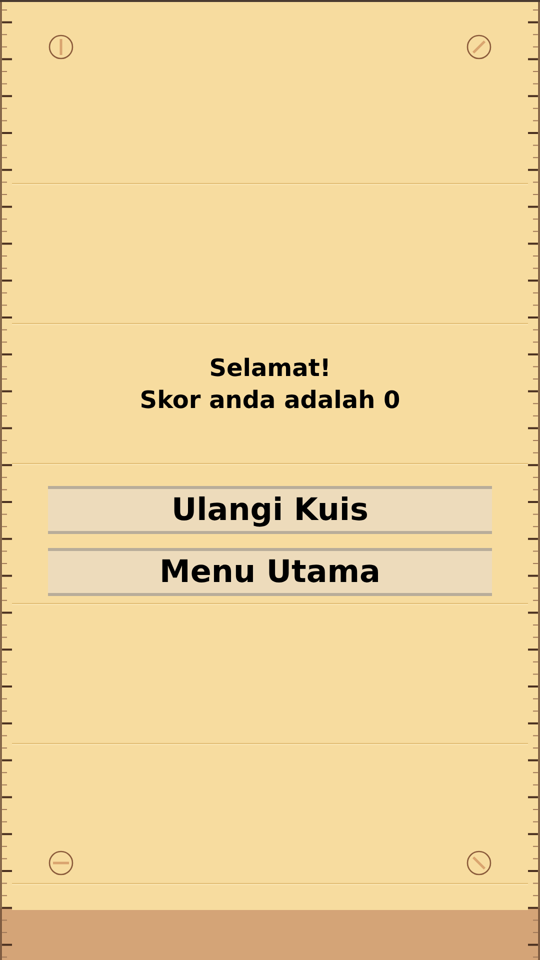 The image size is (540, 960). Describe the element at coordinates (270, 572) in the screenshot. I see `menu-button: Menu Utama` at that location.